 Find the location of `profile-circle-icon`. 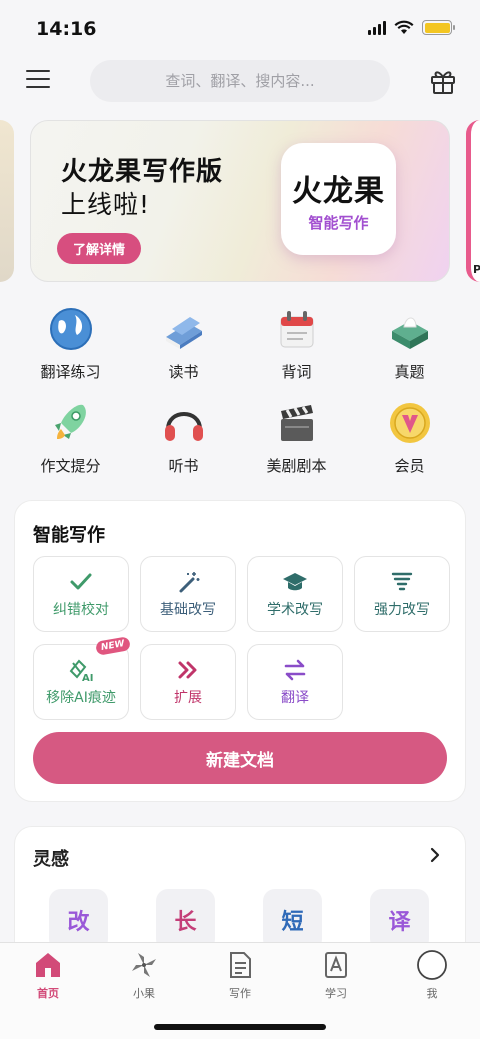

profile-circle-icon is located at coordinates (432, 965).